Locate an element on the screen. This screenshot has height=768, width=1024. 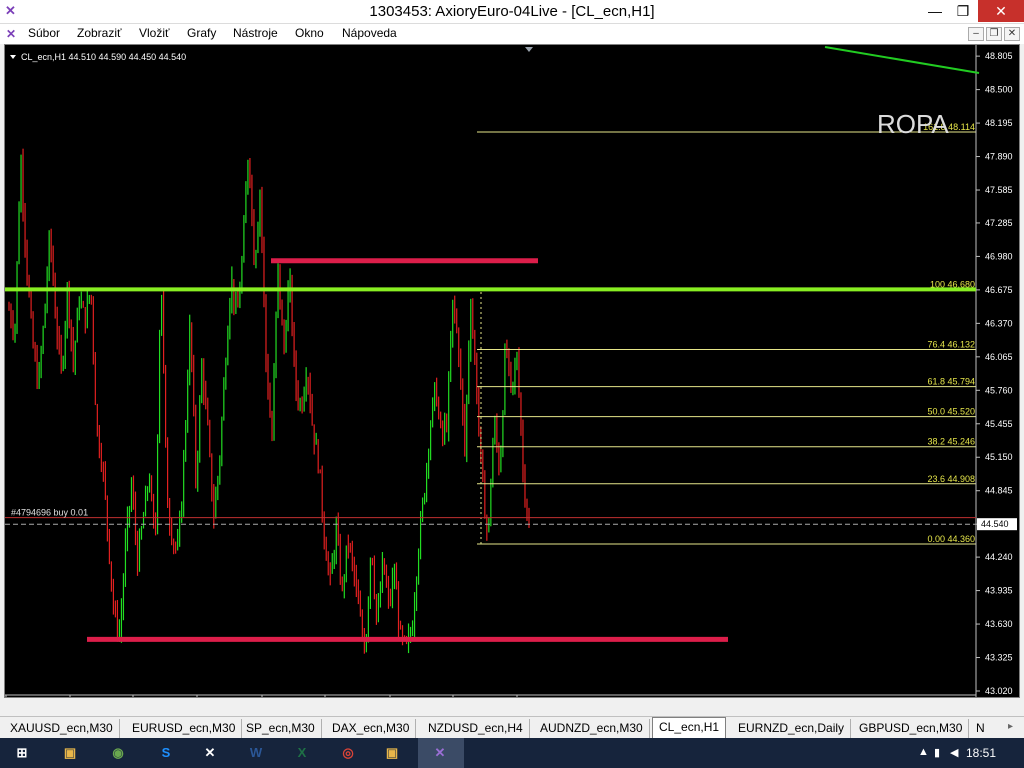
fib-label: 50.0 45.520 is located at coordinates (951, 412).